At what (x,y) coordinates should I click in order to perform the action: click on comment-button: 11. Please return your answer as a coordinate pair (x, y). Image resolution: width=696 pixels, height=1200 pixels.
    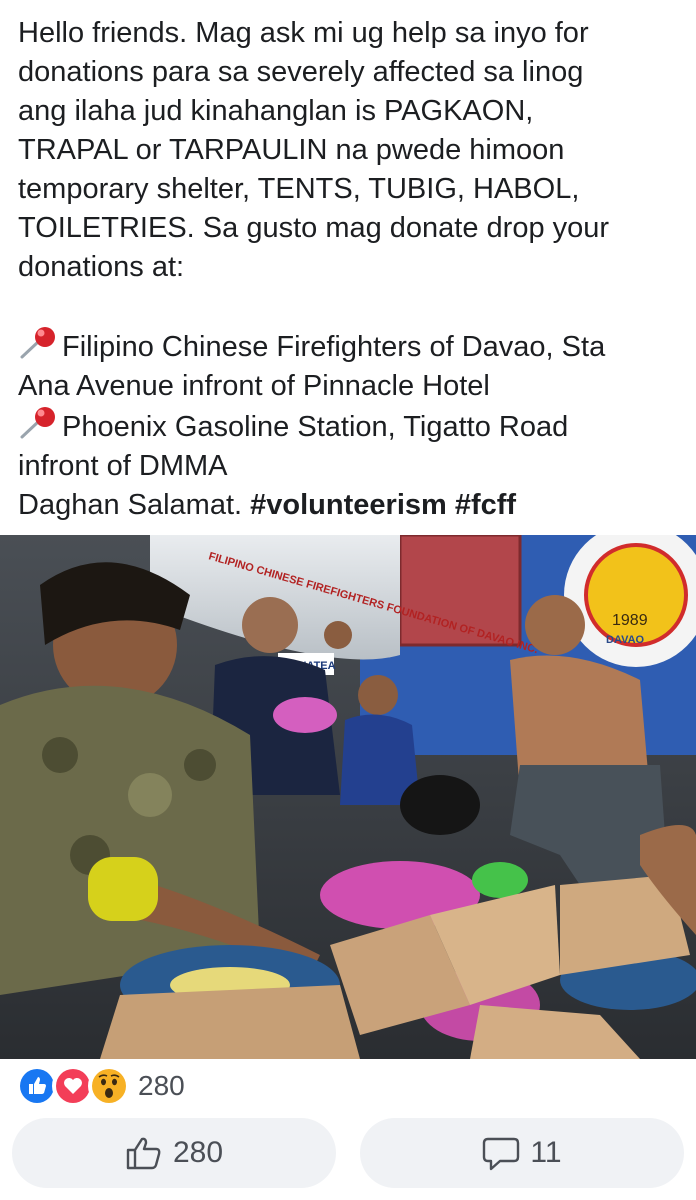
    Looking at the image, I should click on (522, 1153).